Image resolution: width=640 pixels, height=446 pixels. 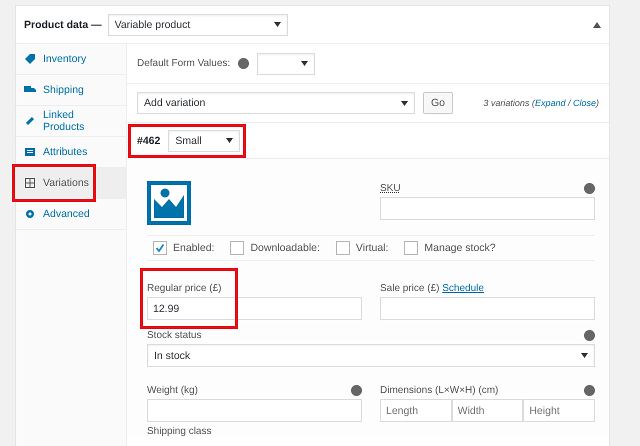 What do you see at coordinates (30, 152) in the screenshot?
I see `list-icon` at bounding box center [30, 152].